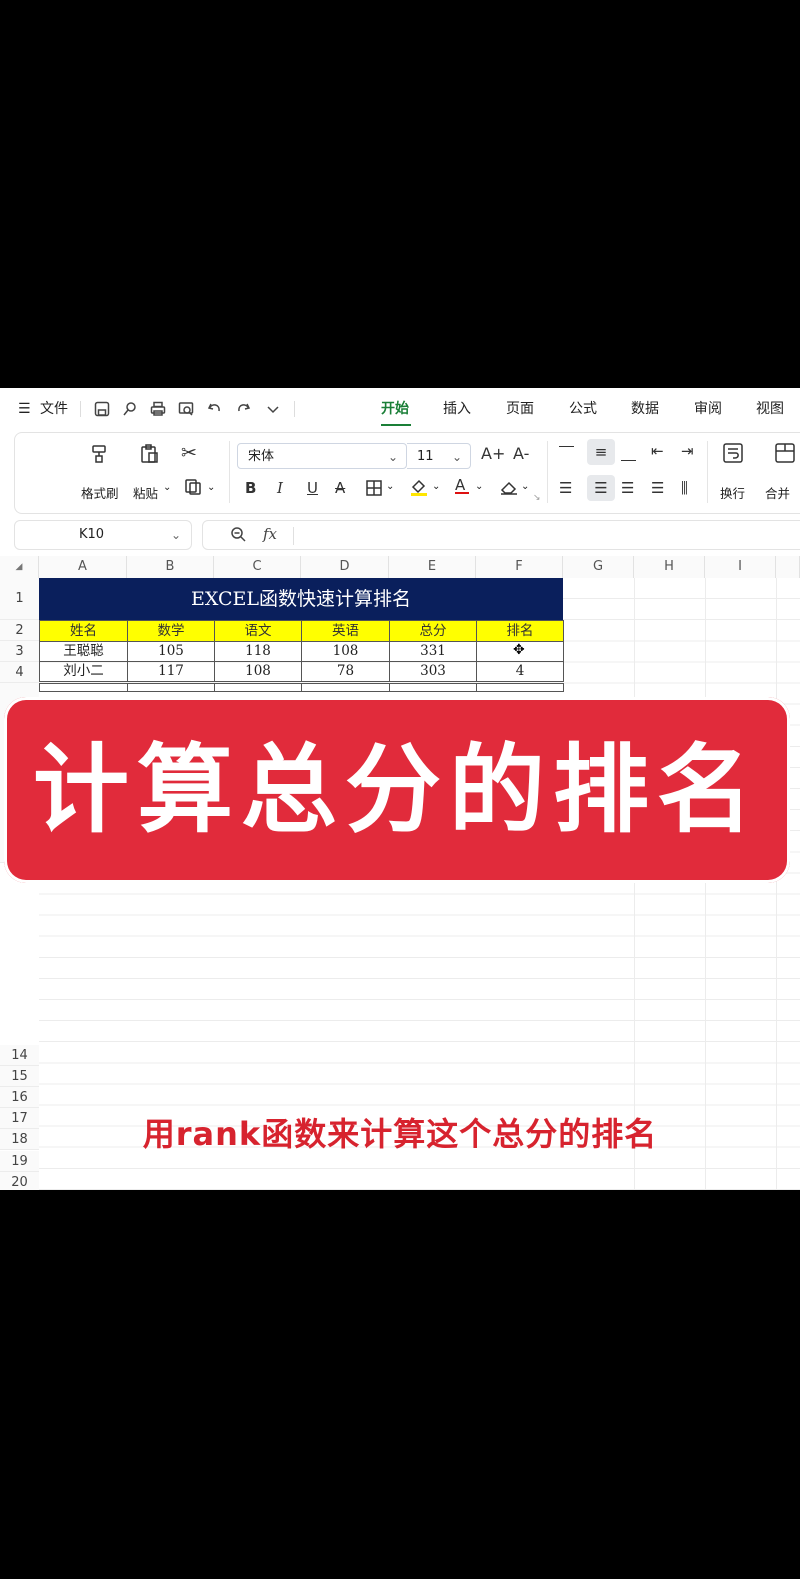  What do you see at coordinates (270, 534) in the screenshot?
I see `fx-icon: fx` at bounding box center [270, 534].